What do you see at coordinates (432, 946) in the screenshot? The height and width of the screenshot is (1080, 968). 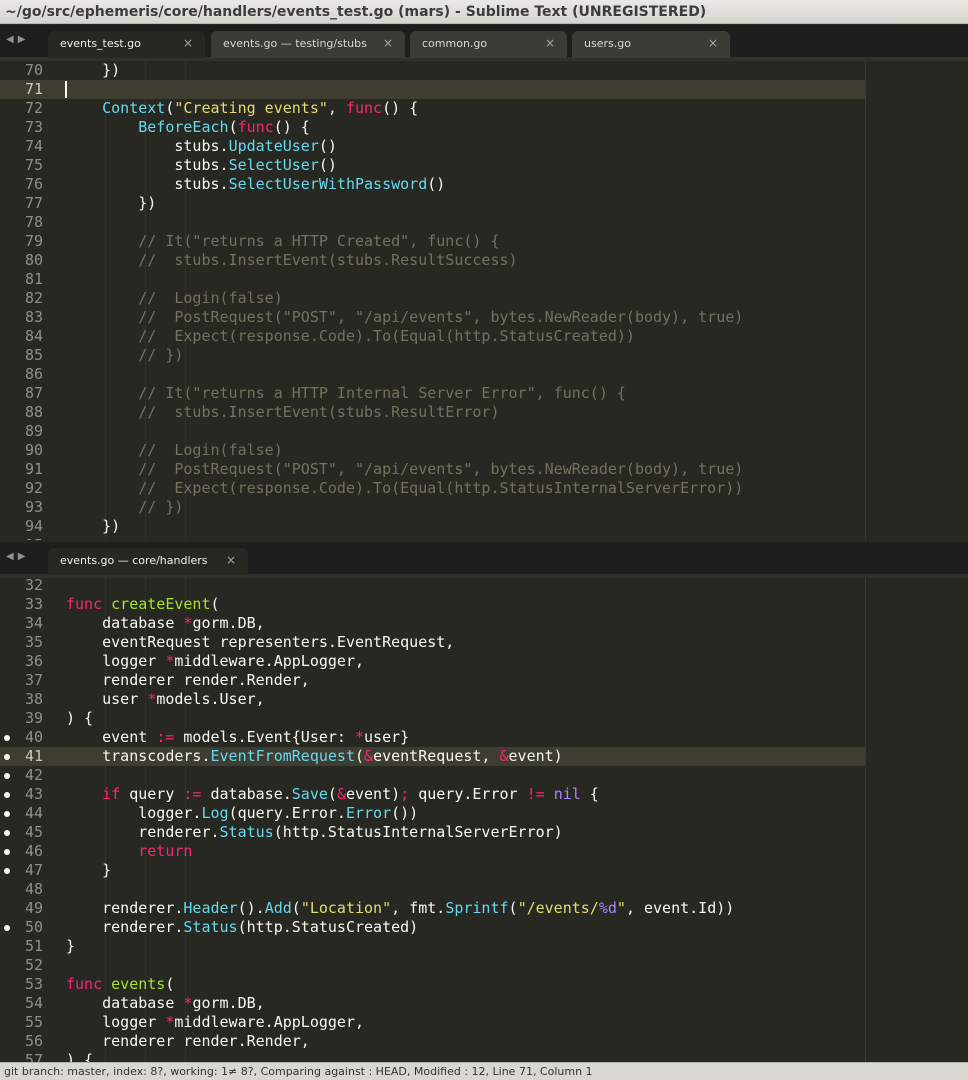 I see `code-line: 51}` at bounding box center [432, 946].